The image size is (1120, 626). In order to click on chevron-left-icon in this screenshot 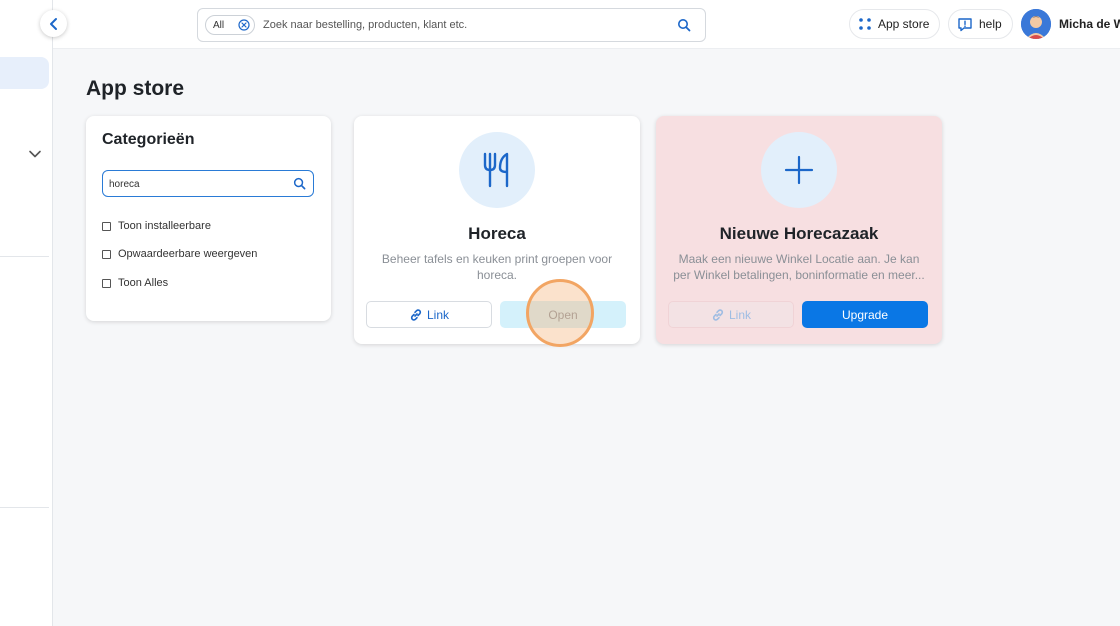, I will do `click(53, 23)`.